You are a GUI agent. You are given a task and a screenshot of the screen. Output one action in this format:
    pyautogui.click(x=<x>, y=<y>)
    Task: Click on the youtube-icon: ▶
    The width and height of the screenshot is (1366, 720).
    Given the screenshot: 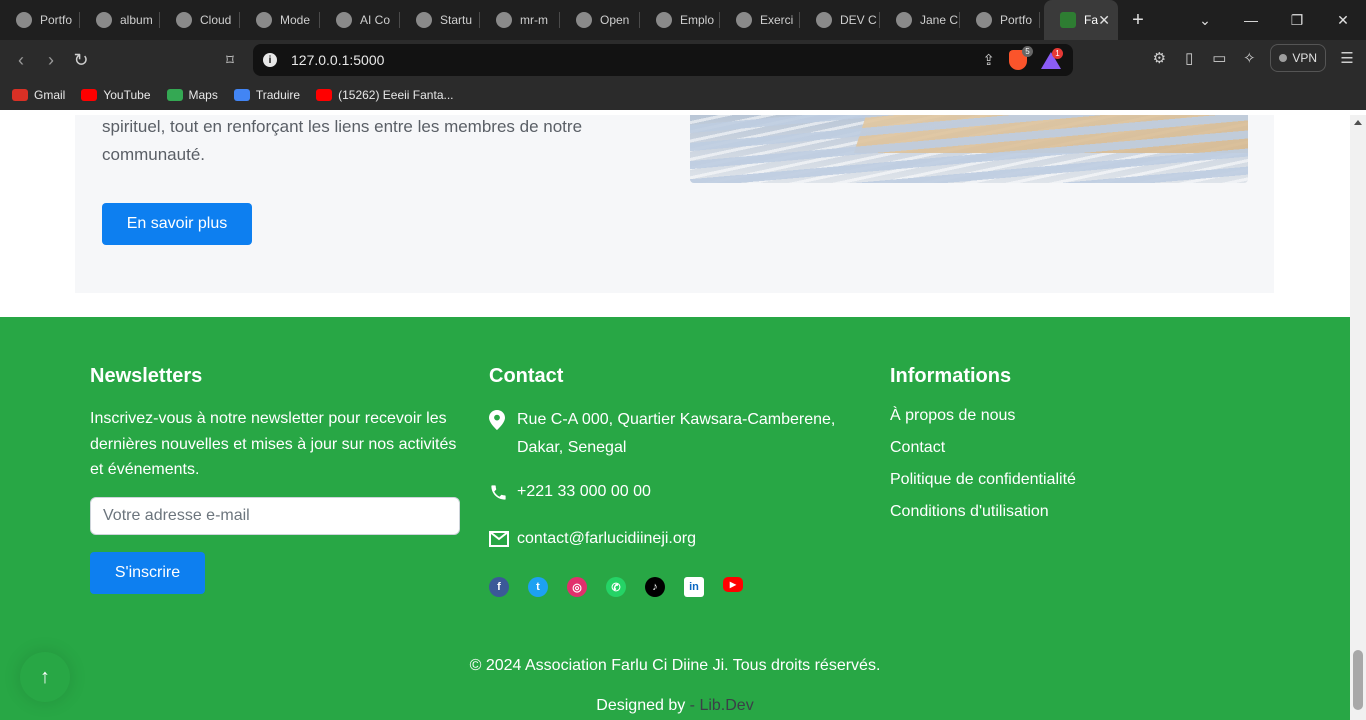 What is the action you would take?
    pyautogui.click(x=733, y=584)
    